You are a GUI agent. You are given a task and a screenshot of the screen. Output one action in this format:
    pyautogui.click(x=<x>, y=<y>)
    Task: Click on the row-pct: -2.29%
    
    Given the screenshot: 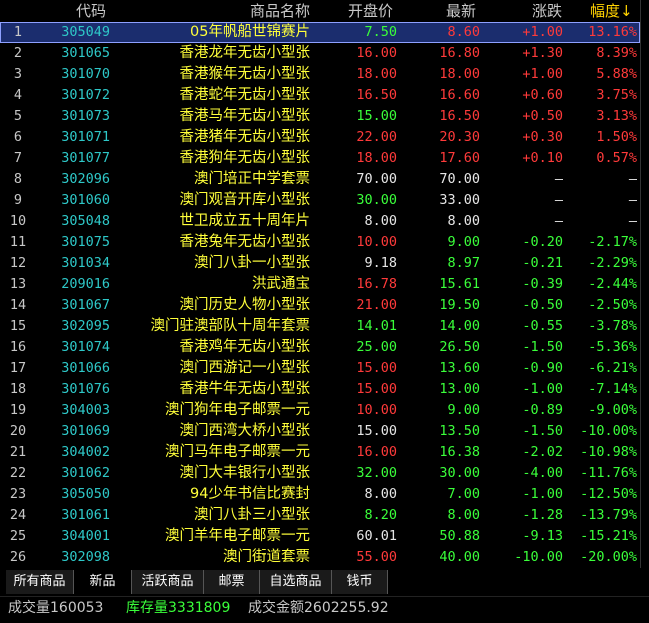 What is the action you would take?
    pyautogui.click(x=612, y=263)
    